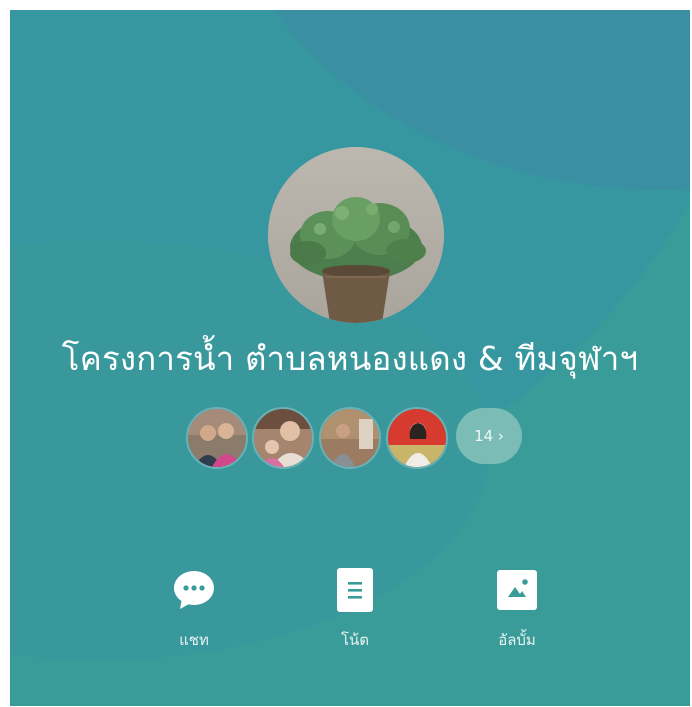 The height and width of the screenshot is (707, 692). What do you see at coordinates (355, 640) in the screenshot?
I see `note-label: โน้ต` at bounding box center [355, 640].